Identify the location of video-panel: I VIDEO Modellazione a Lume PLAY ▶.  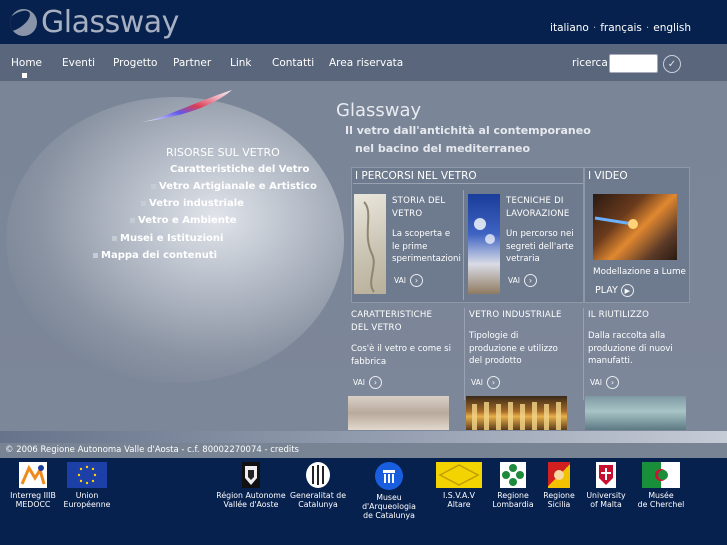
(637, 235).